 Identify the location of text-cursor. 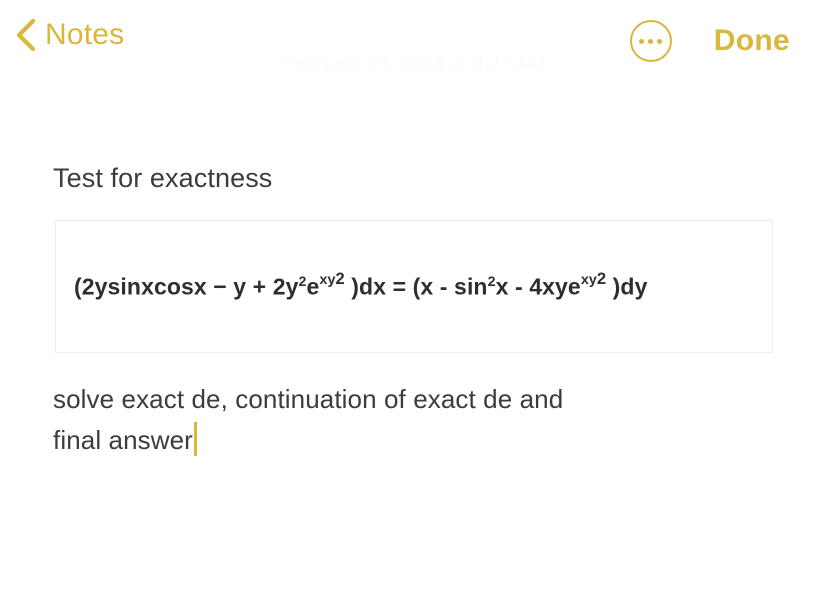
(195, 438).